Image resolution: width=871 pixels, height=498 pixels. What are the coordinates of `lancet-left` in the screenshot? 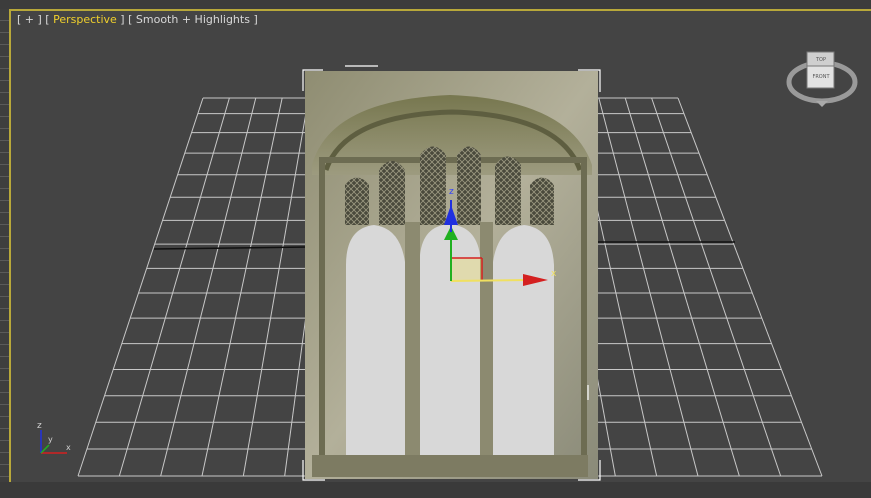 It's located at (375, 342).